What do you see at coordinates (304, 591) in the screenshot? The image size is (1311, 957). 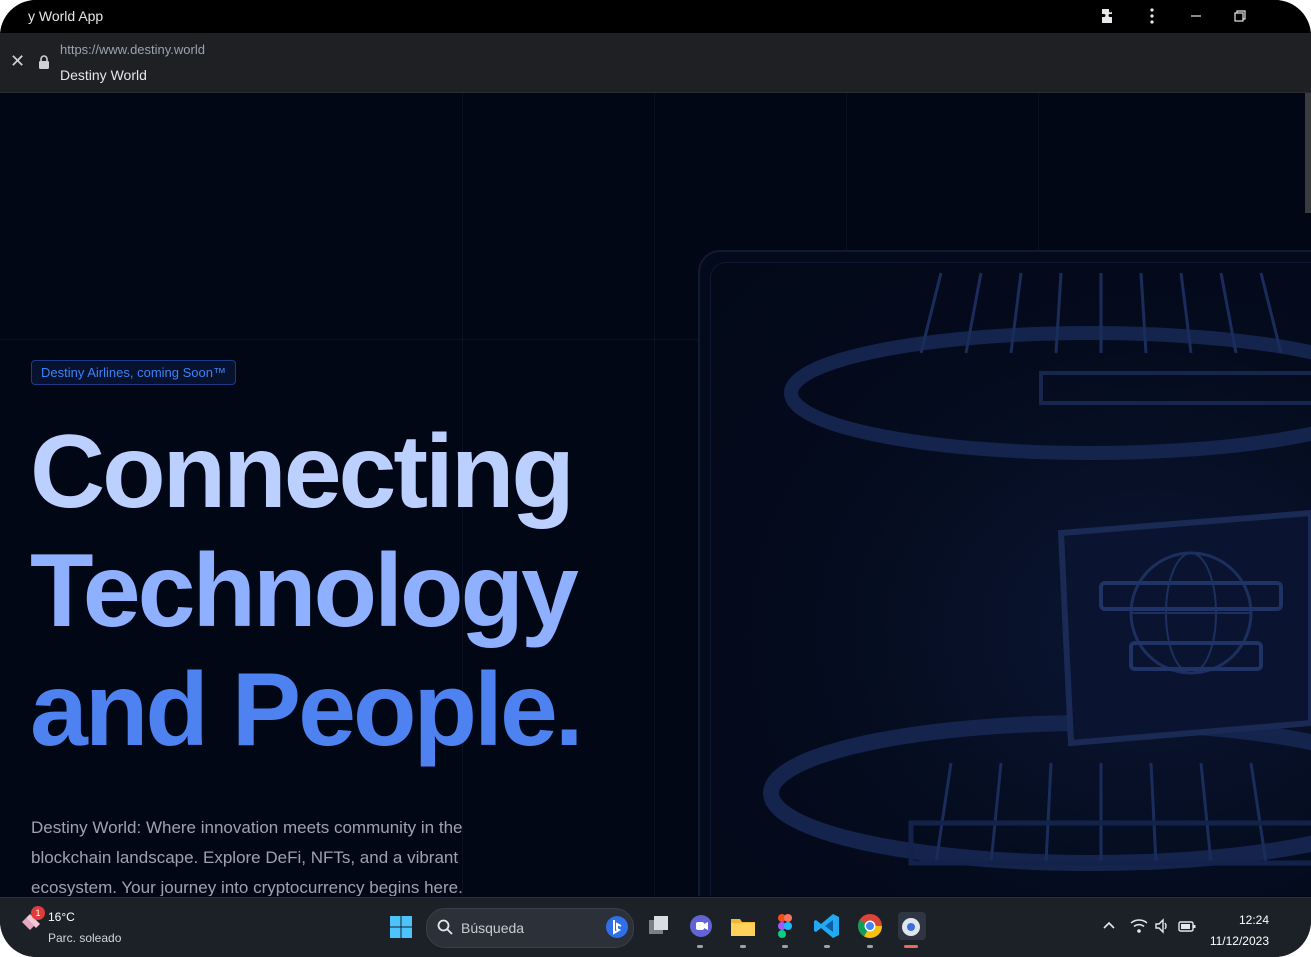 I see `headline-line: Technology` at bounding box center [304, 591].